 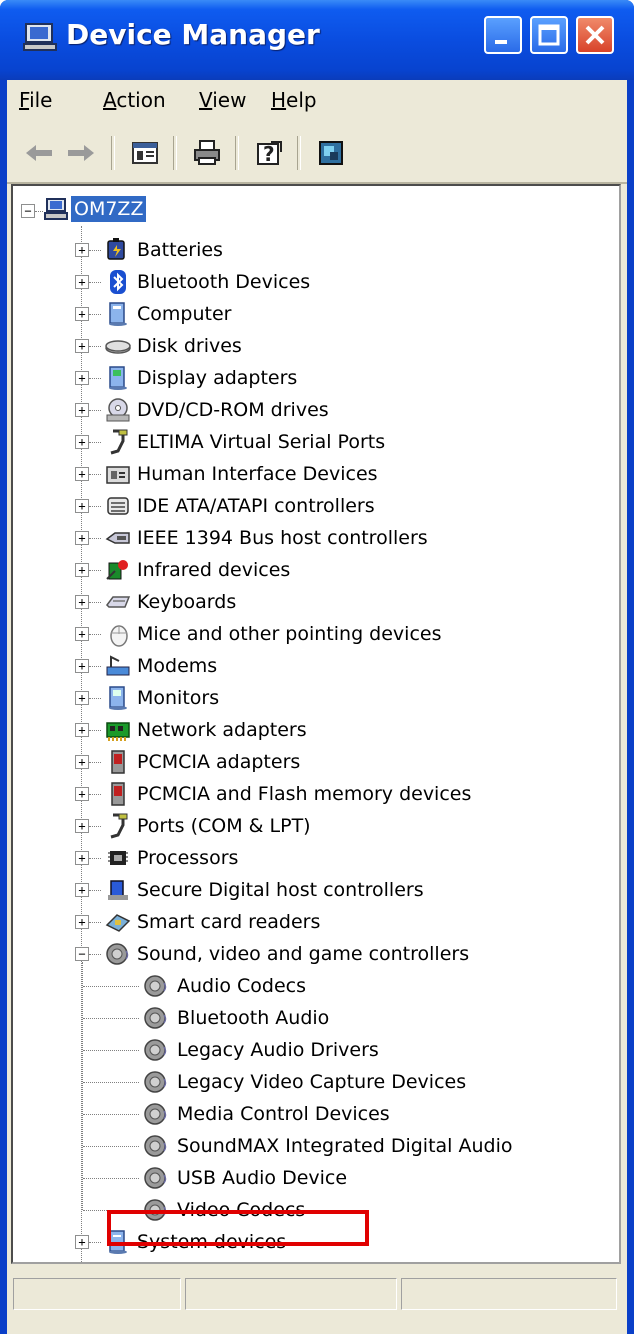 What do you see at coordinates (256, 506) in the screenshot?
I see `tree-item-label: IDE ATA/ATAPI controllers` at bounding box center [256, 506].